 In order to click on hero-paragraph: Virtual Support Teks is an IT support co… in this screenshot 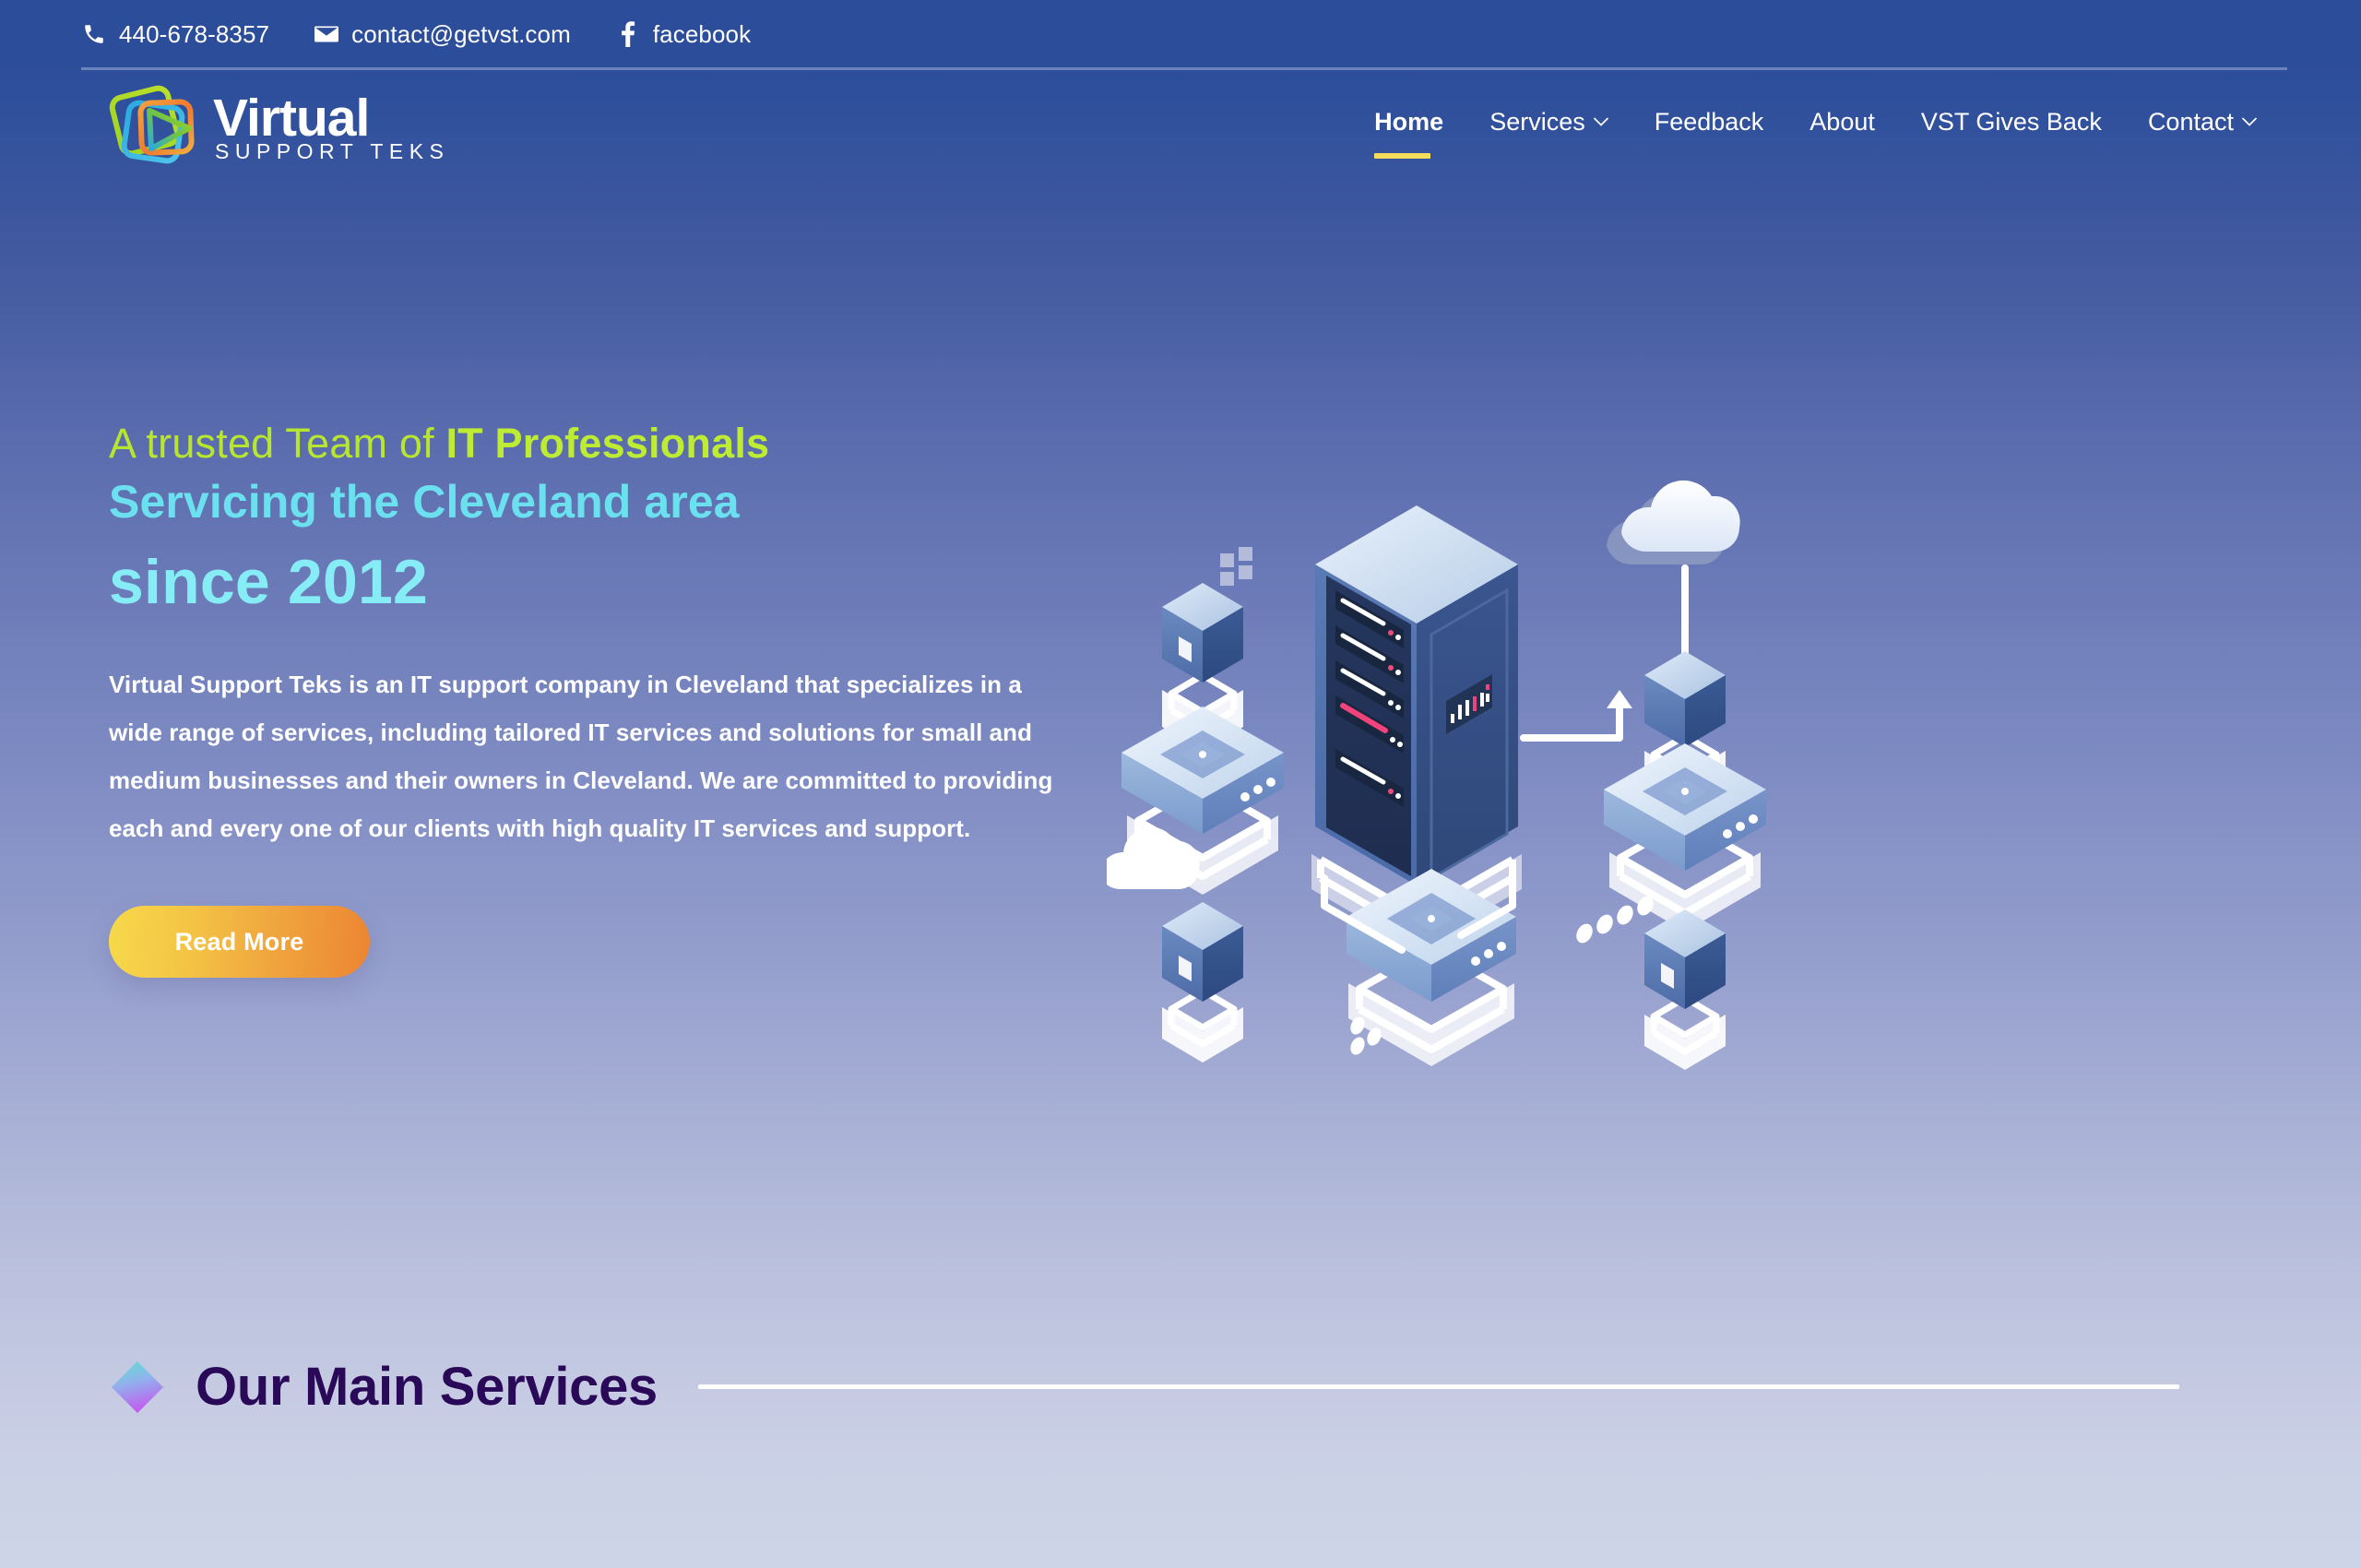, I will do `click(581, 756)`.